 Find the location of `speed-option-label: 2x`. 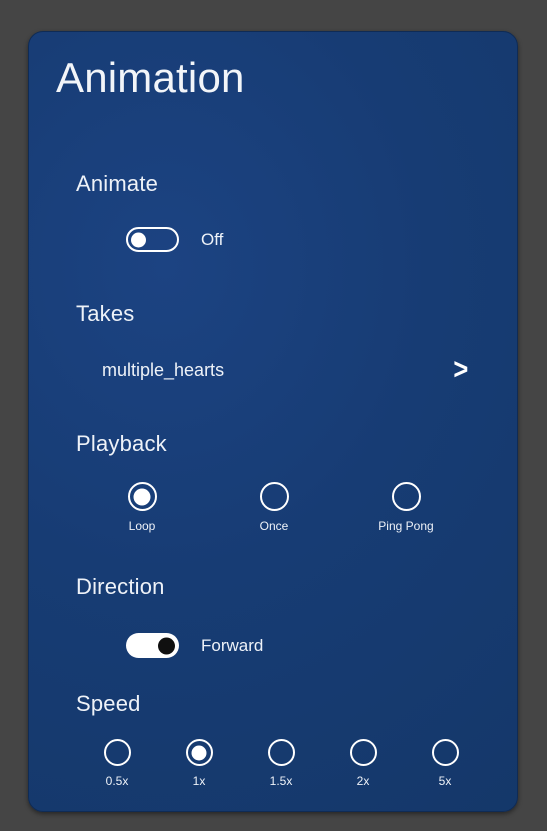

speed-option-label: 2x is located at coordinates (363, 781).